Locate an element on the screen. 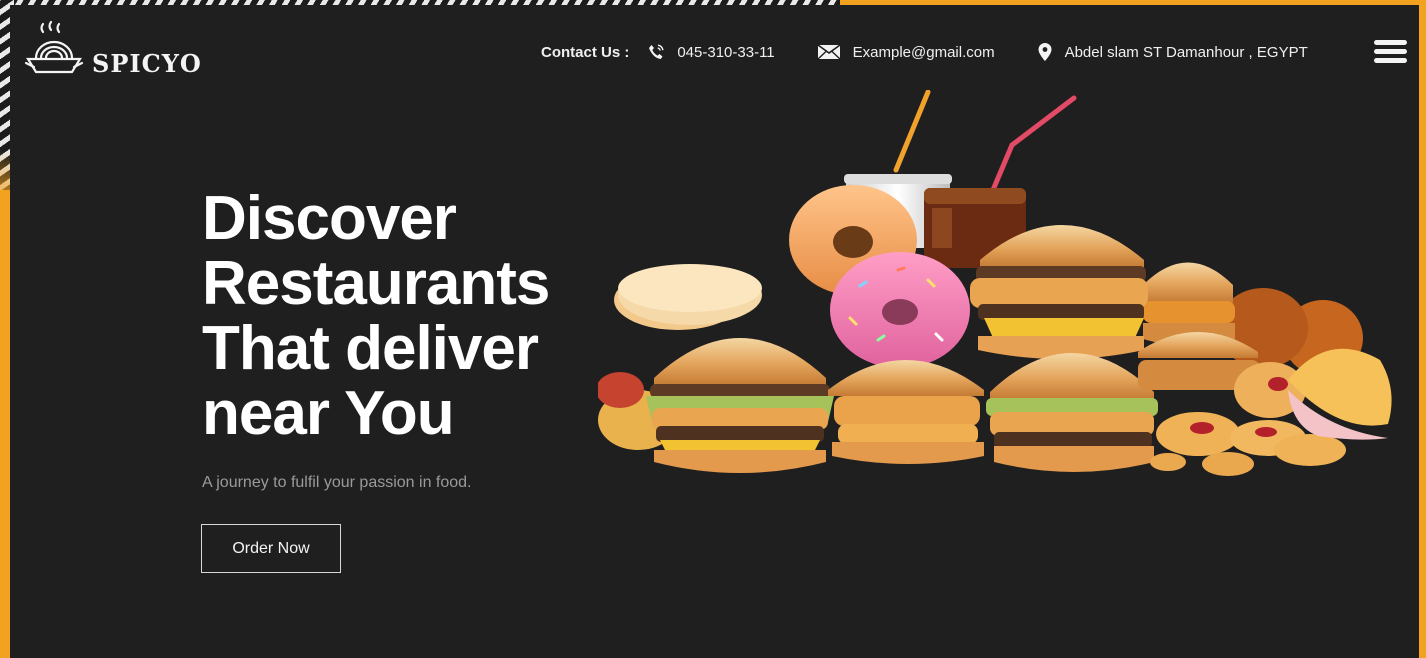 This screenshot has height=658, width=1426. hero-title-line: That deliver is located at coordinates (370, 348).